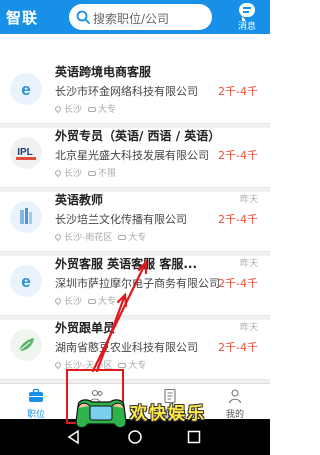 Image resolution: width=320 pixels, height=455 pixels. I want to click on messages-button: 消息, so click(247, 17).